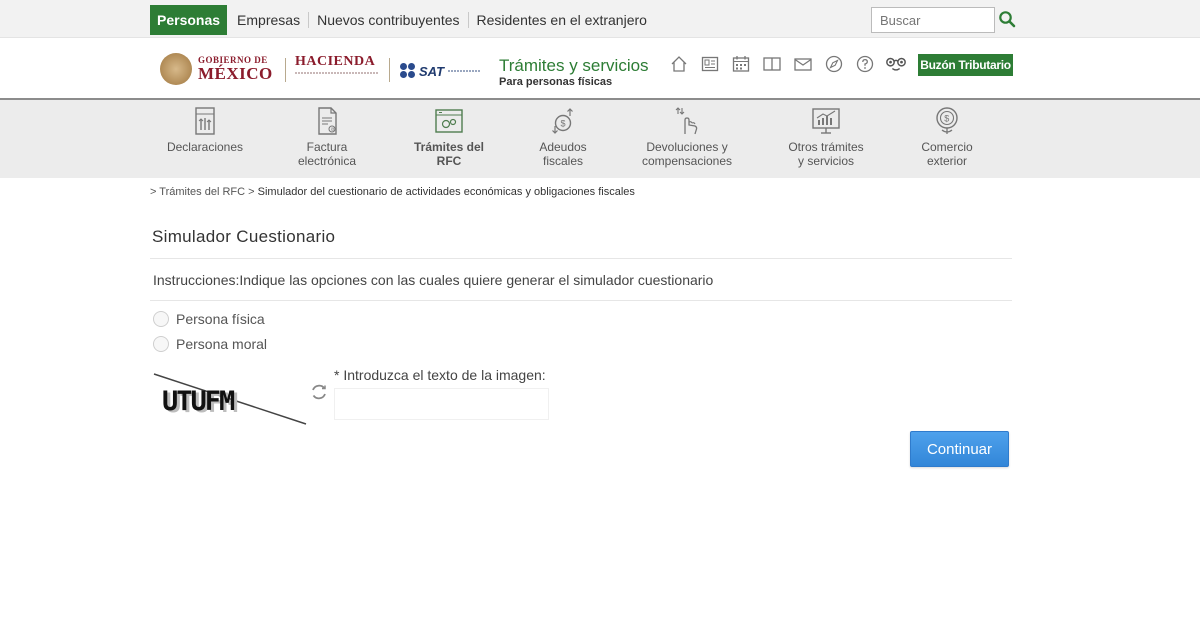 This screenshot has width=1200, height=628. I want to click on persona-moral-radio, so click(161, 344).